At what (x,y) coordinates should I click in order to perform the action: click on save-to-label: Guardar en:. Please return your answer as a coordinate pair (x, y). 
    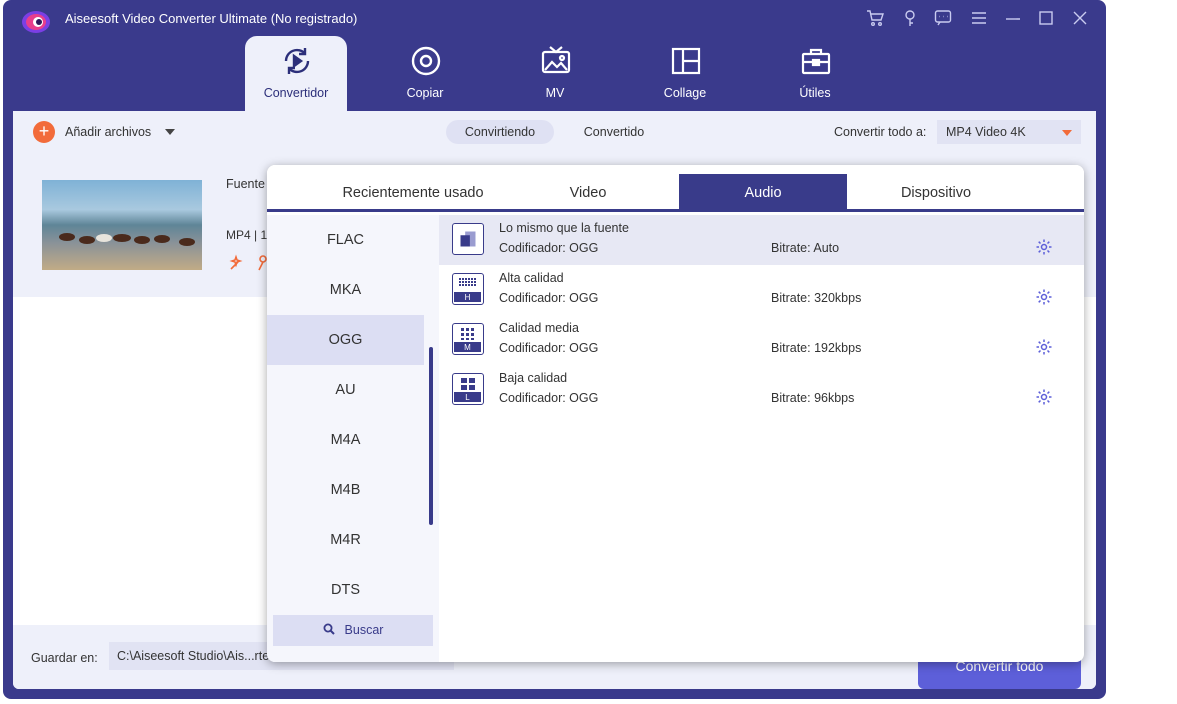
    Looking at the image, I should click on (64, 658).